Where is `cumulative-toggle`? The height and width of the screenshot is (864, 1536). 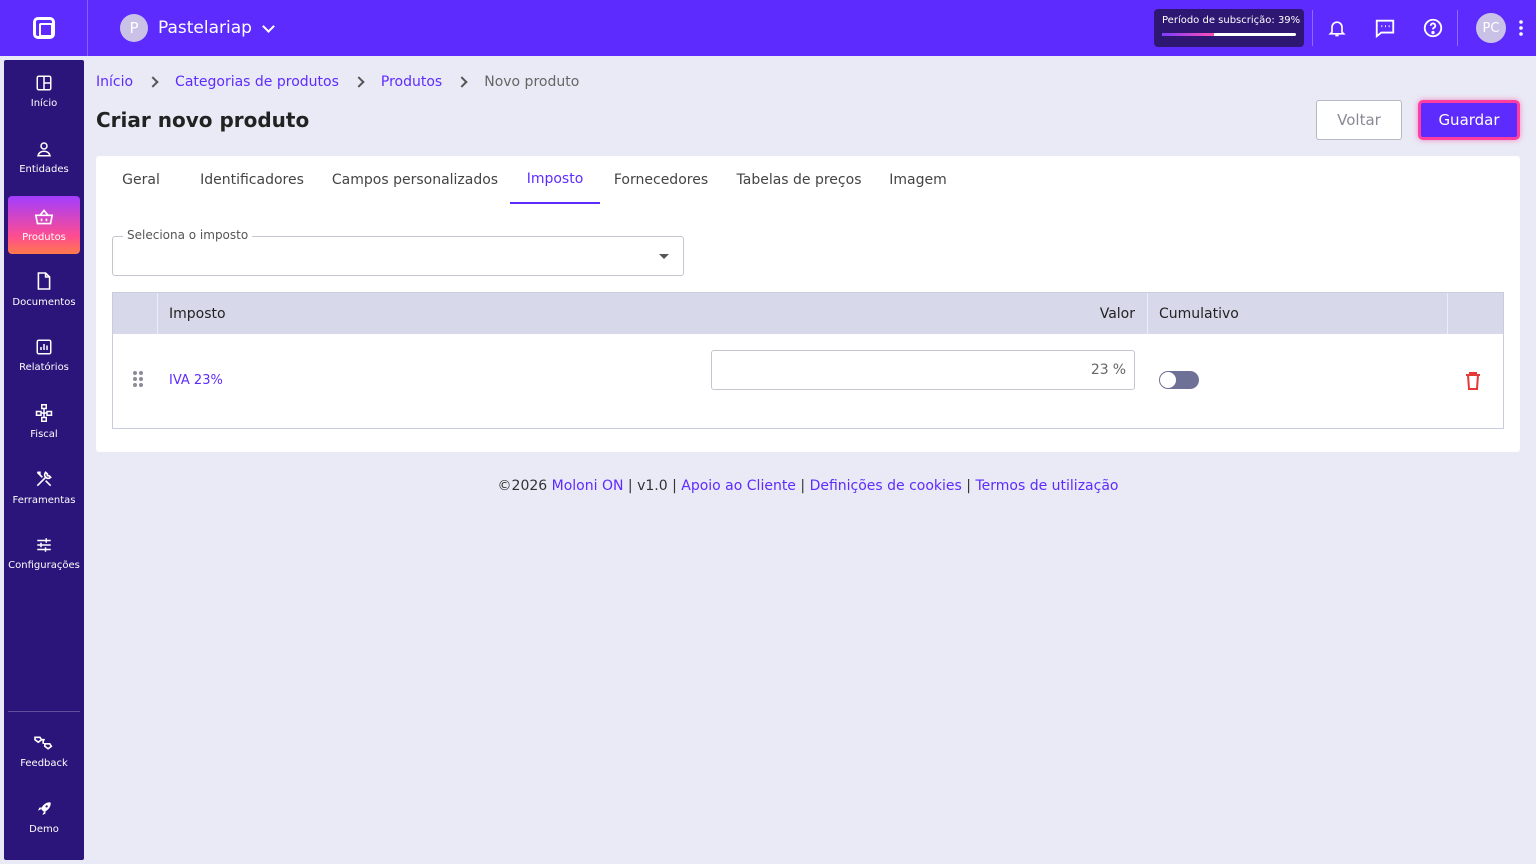 cumulative-toggle is located at coordinates (1179, 380).